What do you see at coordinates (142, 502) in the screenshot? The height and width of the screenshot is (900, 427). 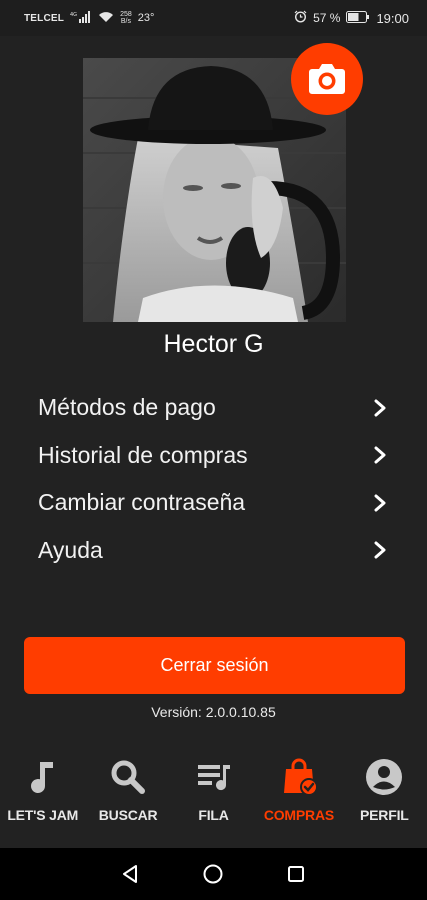 I see `menu-item-label: Cambiar contraseña` at bounding box center [142, 502].